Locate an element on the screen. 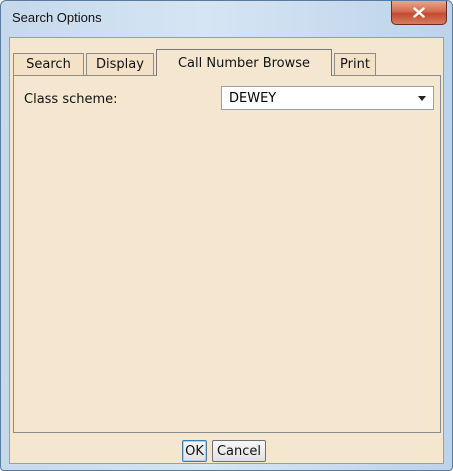  tab-search-label: Search is located at coordinates (48, 64).